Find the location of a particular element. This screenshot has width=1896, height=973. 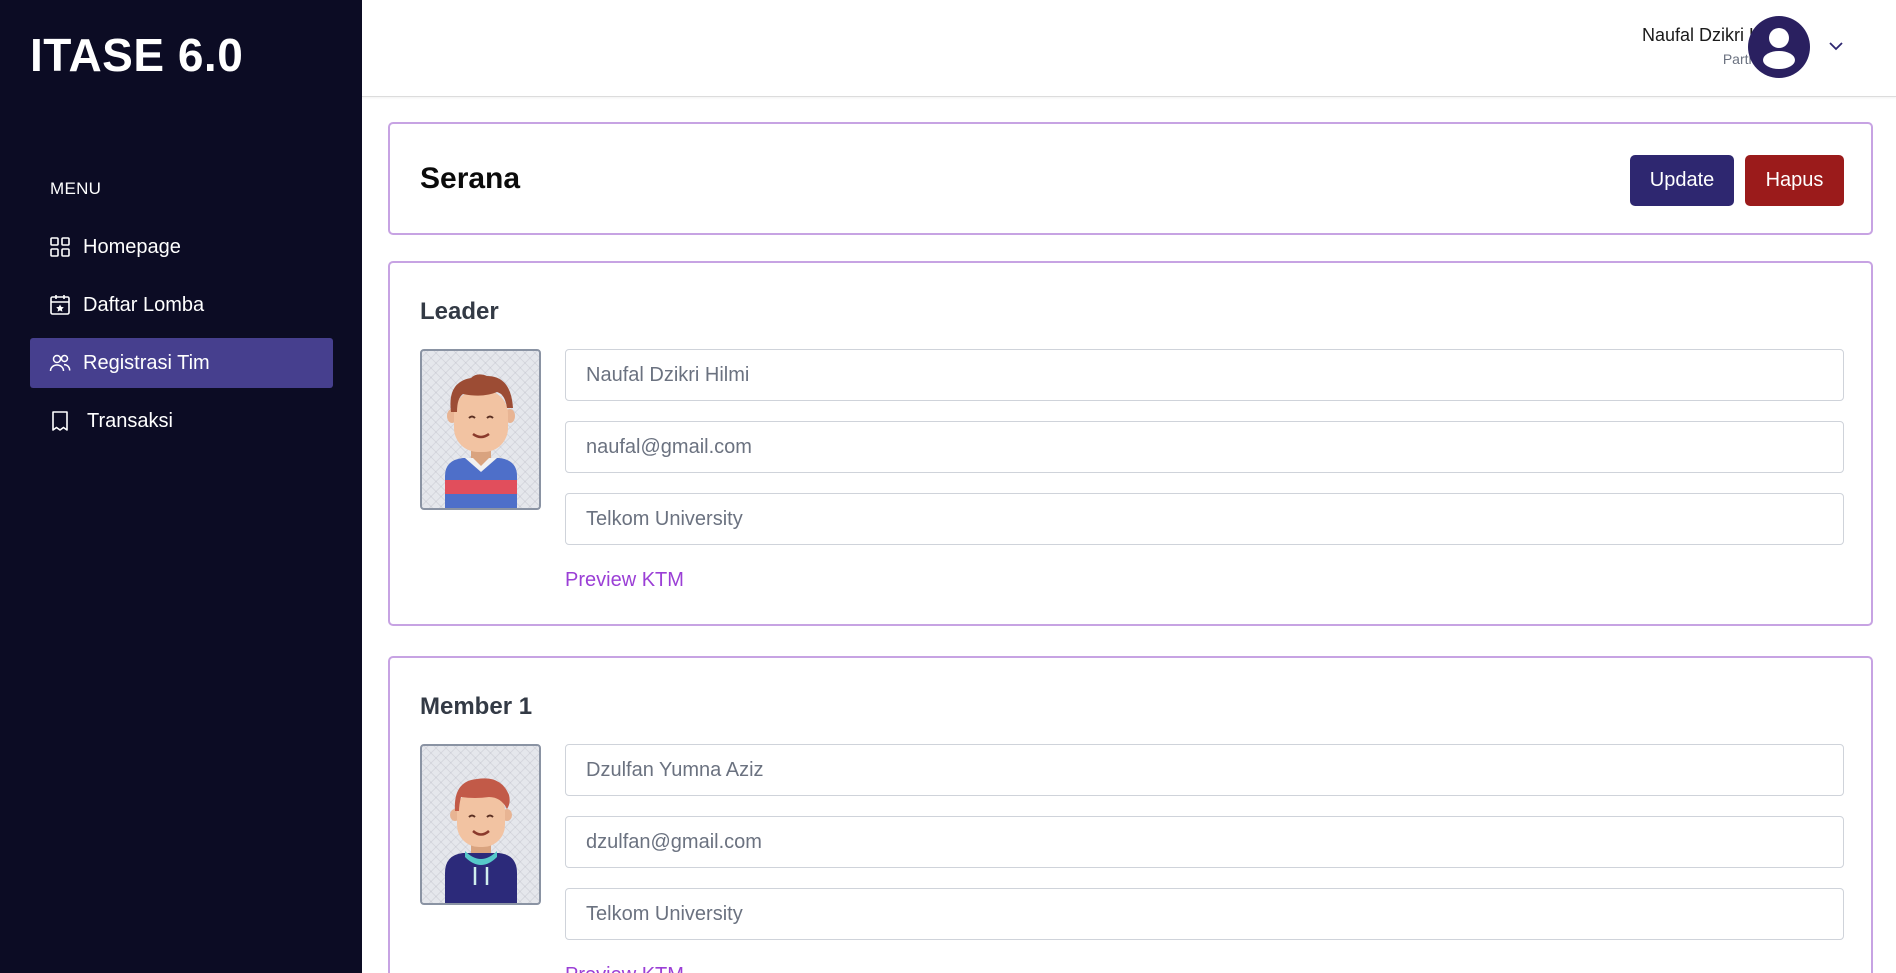

team-name: Serana is located at coordinates (470, 178).